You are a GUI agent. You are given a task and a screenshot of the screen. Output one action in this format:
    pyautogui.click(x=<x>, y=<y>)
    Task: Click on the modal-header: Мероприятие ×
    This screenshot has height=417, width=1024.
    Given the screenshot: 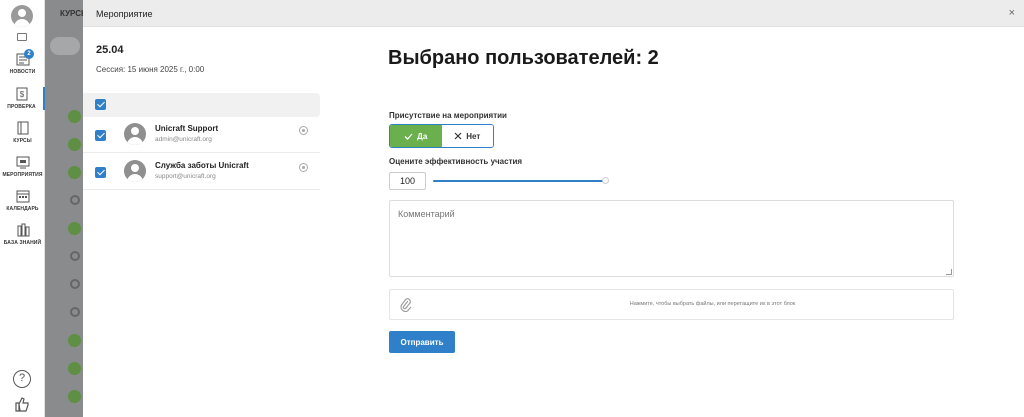 What is the action you would take?
    pyautogui.click(x=553, y=13)
    